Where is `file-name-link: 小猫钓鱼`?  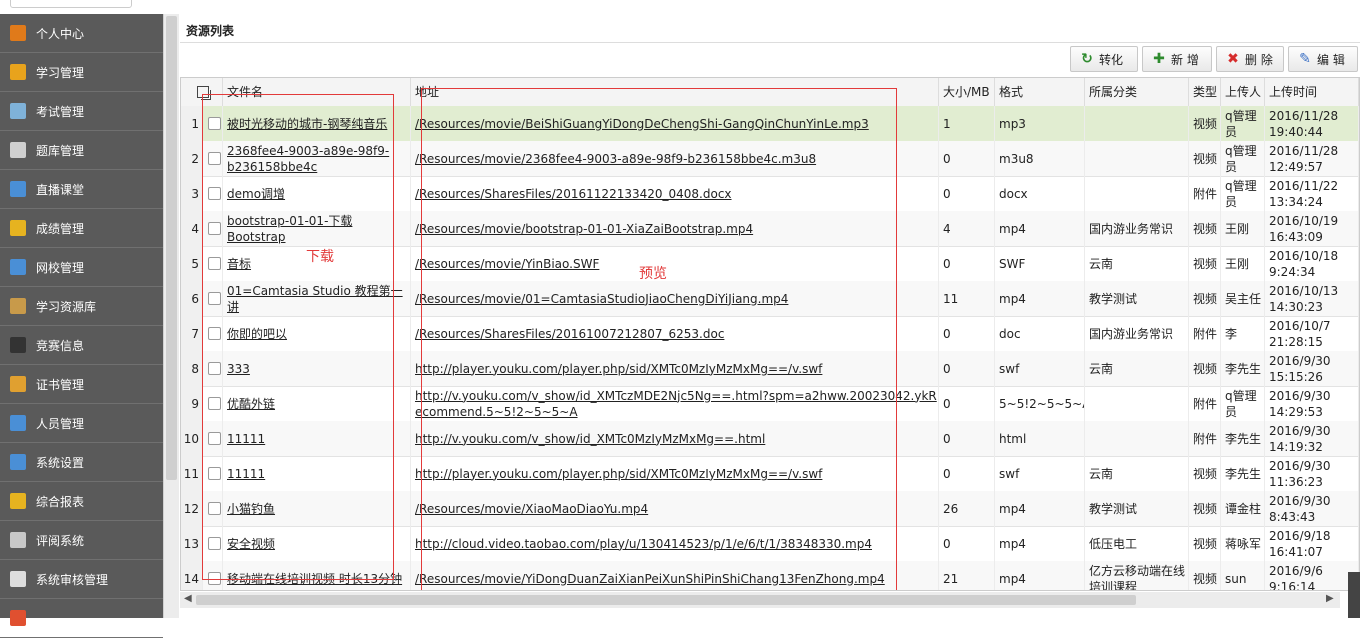
file-name-link: 小猫钓鱼 is located at coordinates (251, 509).